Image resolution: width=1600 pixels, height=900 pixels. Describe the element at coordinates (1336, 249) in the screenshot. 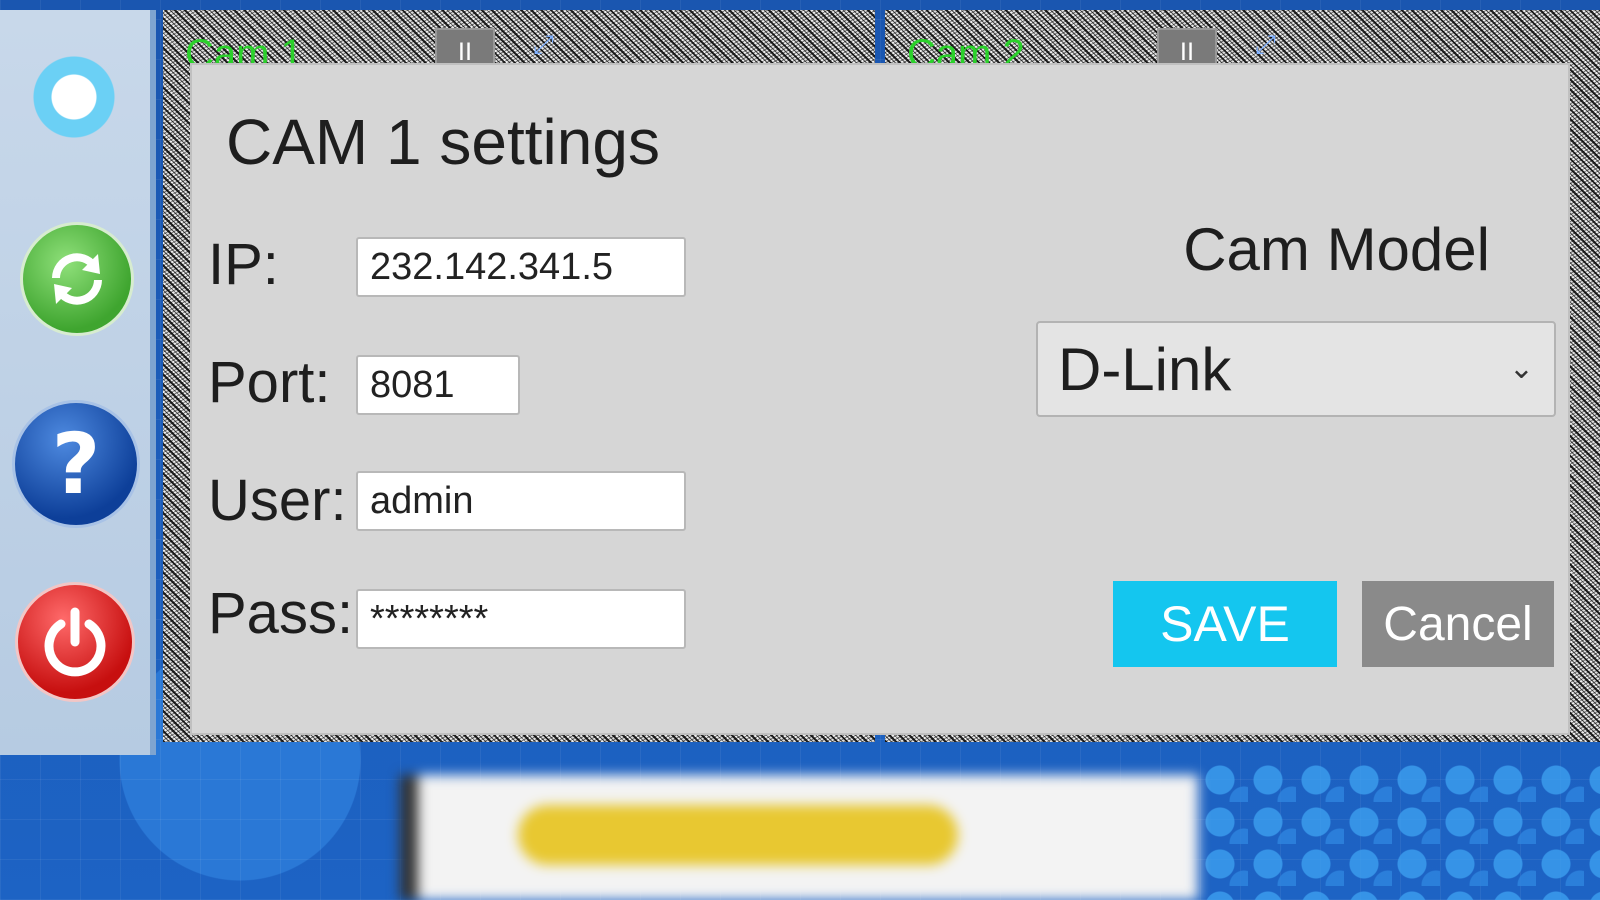

I see `cam-model-label: Cam Model` at that location.